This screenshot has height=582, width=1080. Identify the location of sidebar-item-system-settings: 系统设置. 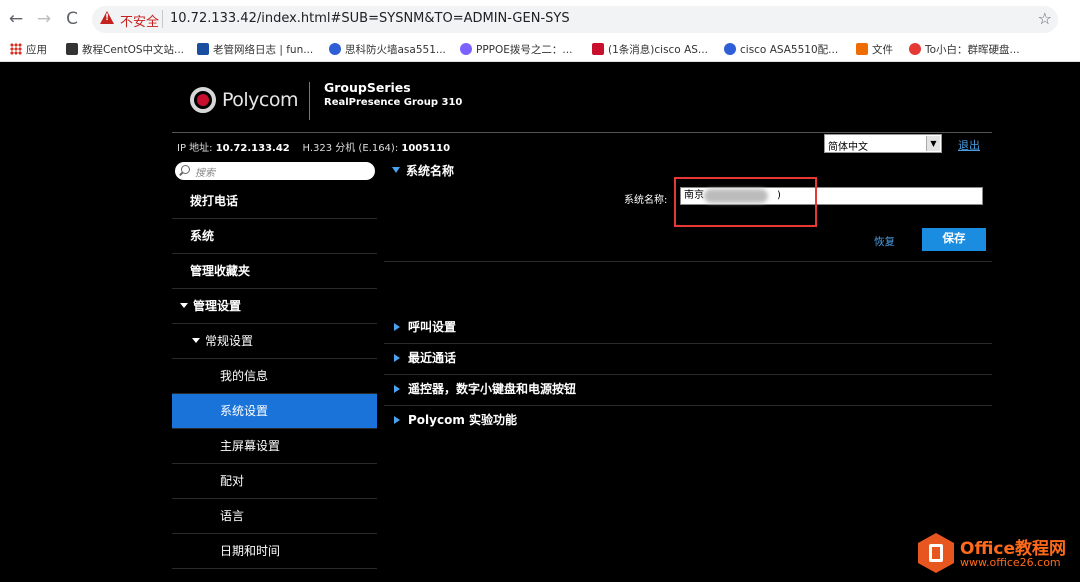
(274, 411).